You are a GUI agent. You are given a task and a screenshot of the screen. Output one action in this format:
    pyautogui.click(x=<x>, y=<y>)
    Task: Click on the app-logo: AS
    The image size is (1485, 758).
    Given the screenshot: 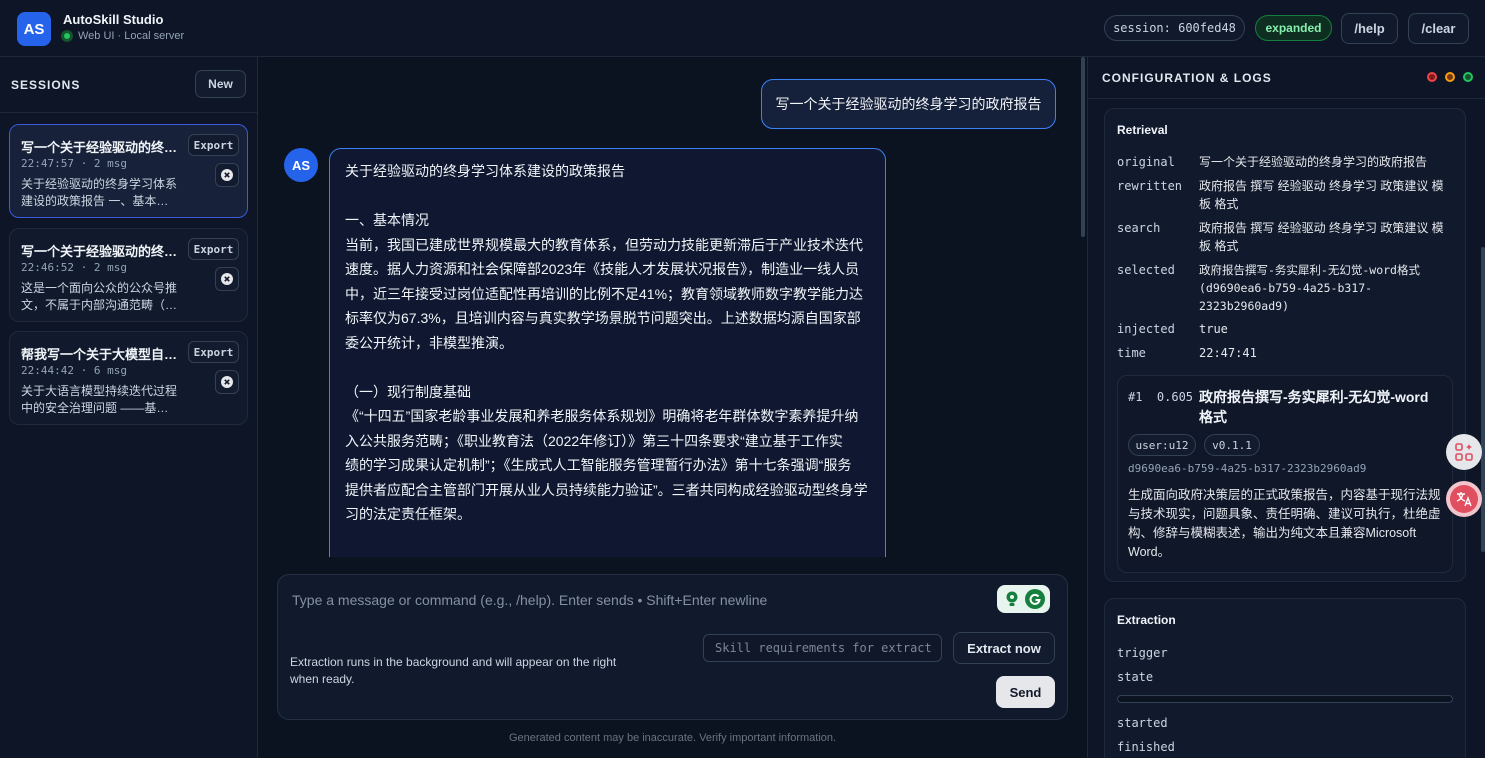 What is the action you would take?
    pyautogui.click(x=34, y=29)
    